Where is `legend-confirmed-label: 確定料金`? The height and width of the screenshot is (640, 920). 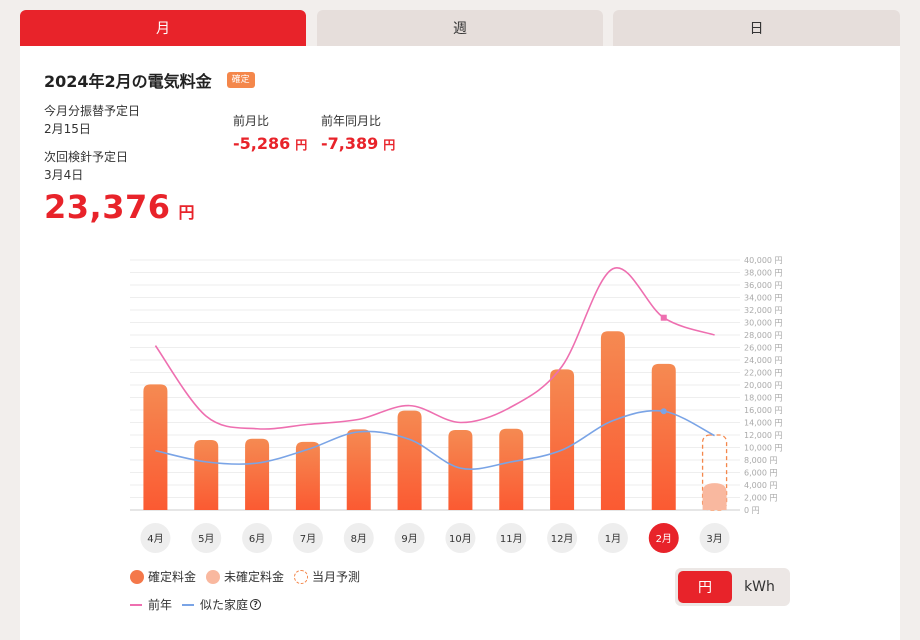
legend-confirmed-label: 確定料金 is located at coordinates (172, 577).